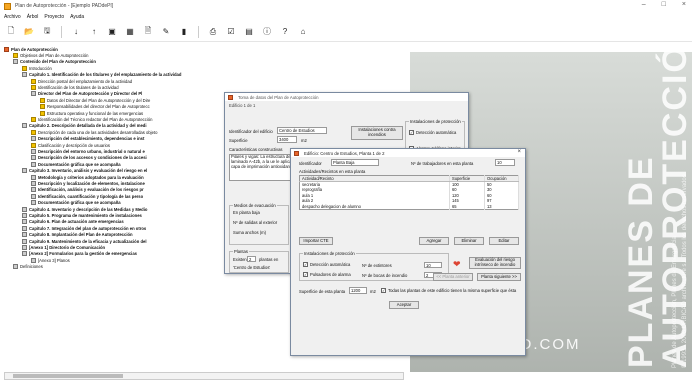 The width and height of the screenshot is (692, 383). I want to click on maximize-icon: □, so click(664, 4).